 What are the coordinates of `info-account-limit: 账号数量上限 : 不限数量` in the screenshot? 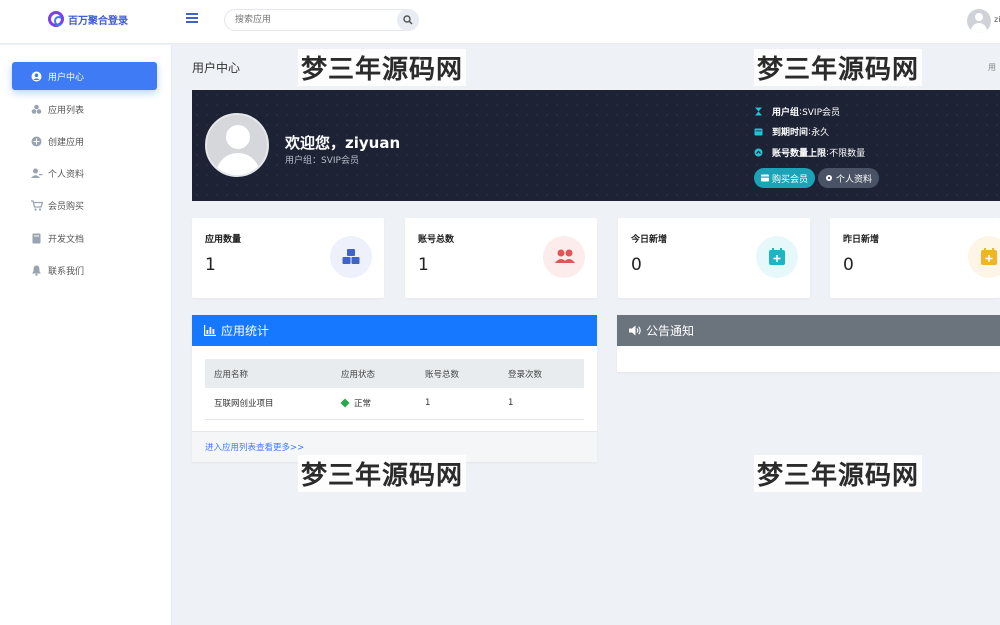 It's located at (809, 152).